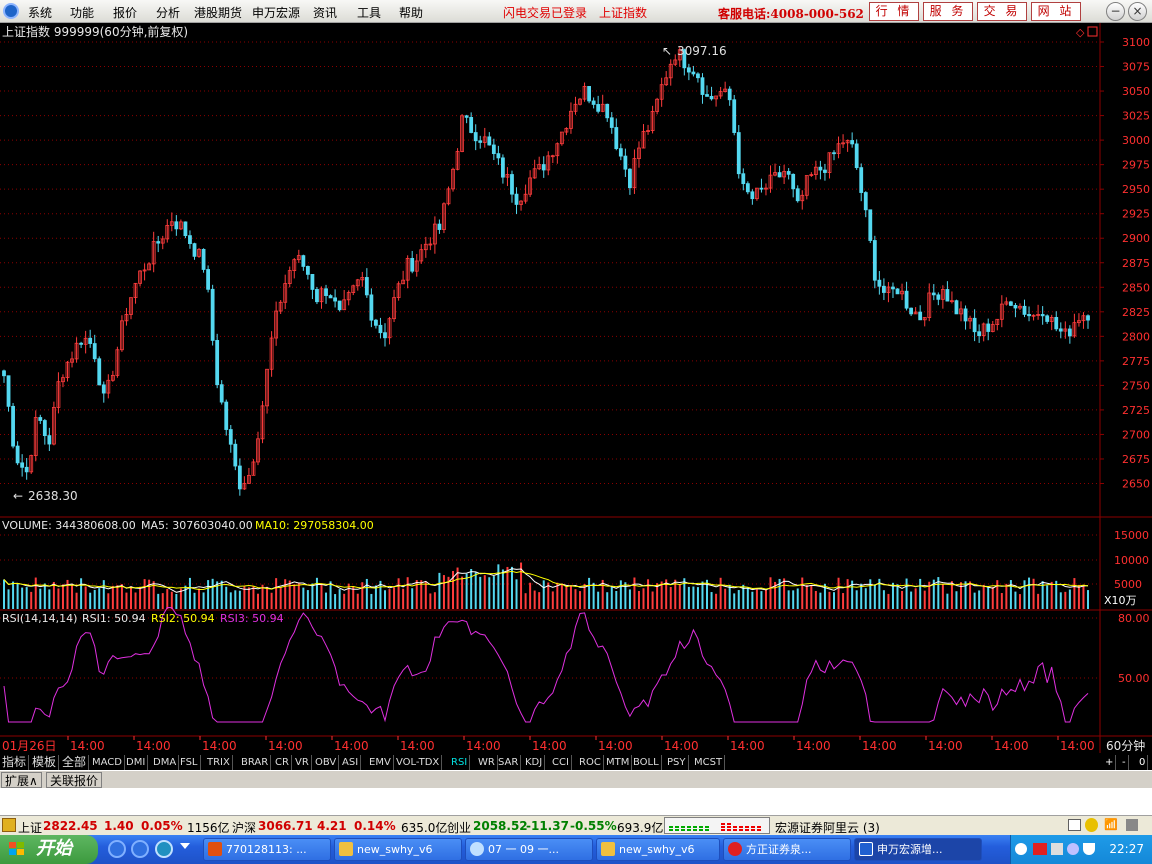 The width and height of the screenshot is (1152, 864). What do you see at coordinates (21, 780) in the screenshot?
I see `expand-tab: 扩展∧` at bounding box center [21, 780].